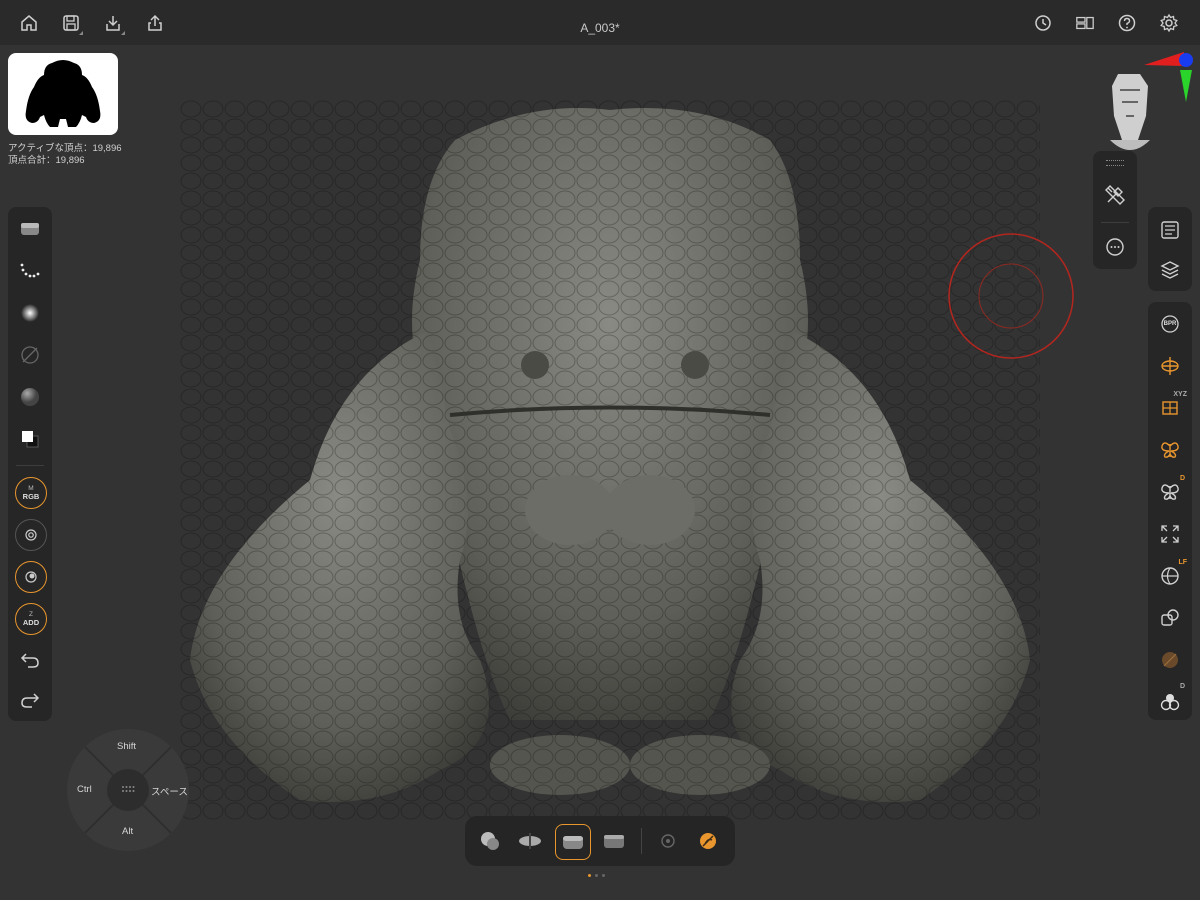 Image resolution: width=1200 pixels, height=900 pixels. I want to click on polyframe-icon, so click(1170, 660).